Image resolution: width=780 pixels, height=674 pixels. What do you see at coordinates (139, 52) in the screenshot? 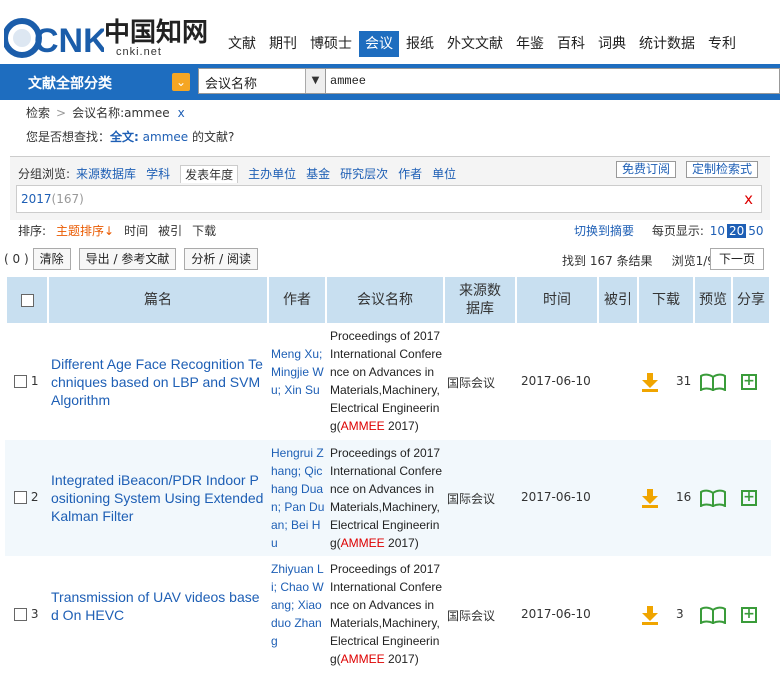
I see `logo-url: cnki.net` at bounding box center [139, 52].